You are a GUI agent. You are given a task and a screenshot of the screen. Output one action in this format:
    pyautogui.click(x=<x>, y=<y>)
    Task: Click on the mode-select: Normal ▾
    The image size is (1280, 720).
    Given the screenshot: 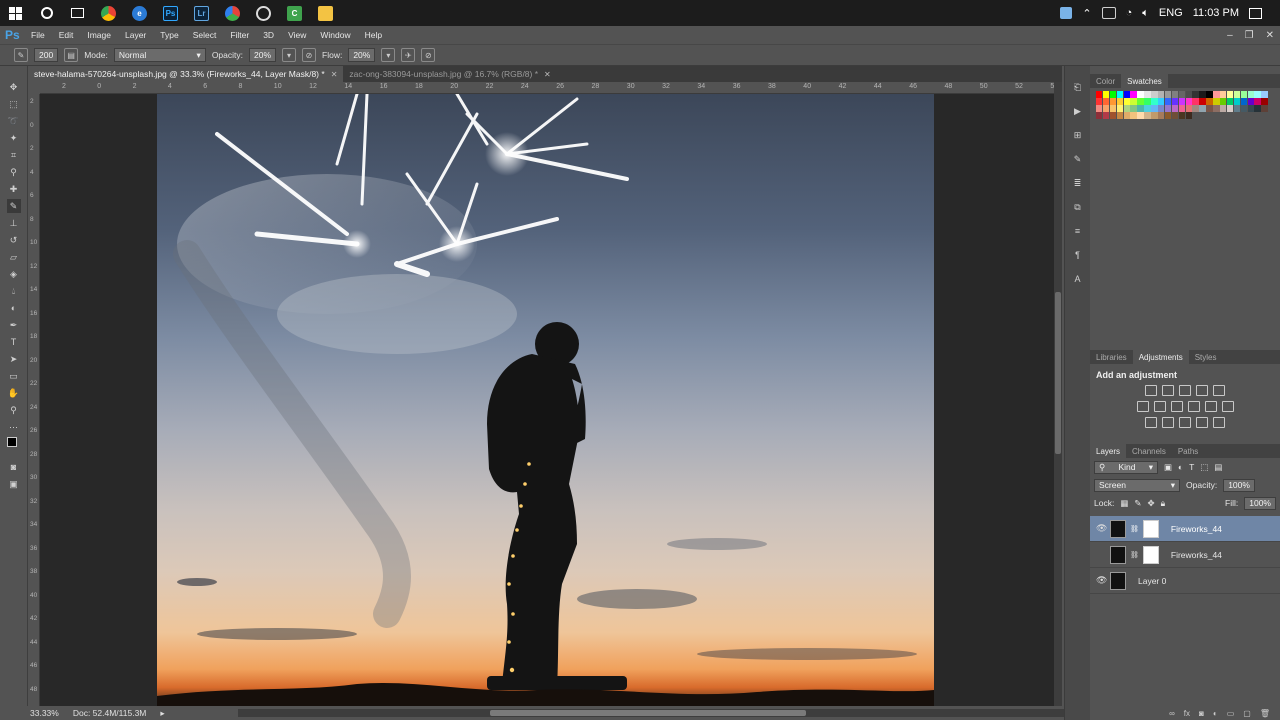 What is the action you would take?
    pyautogui.click(x=159, y=55)
    